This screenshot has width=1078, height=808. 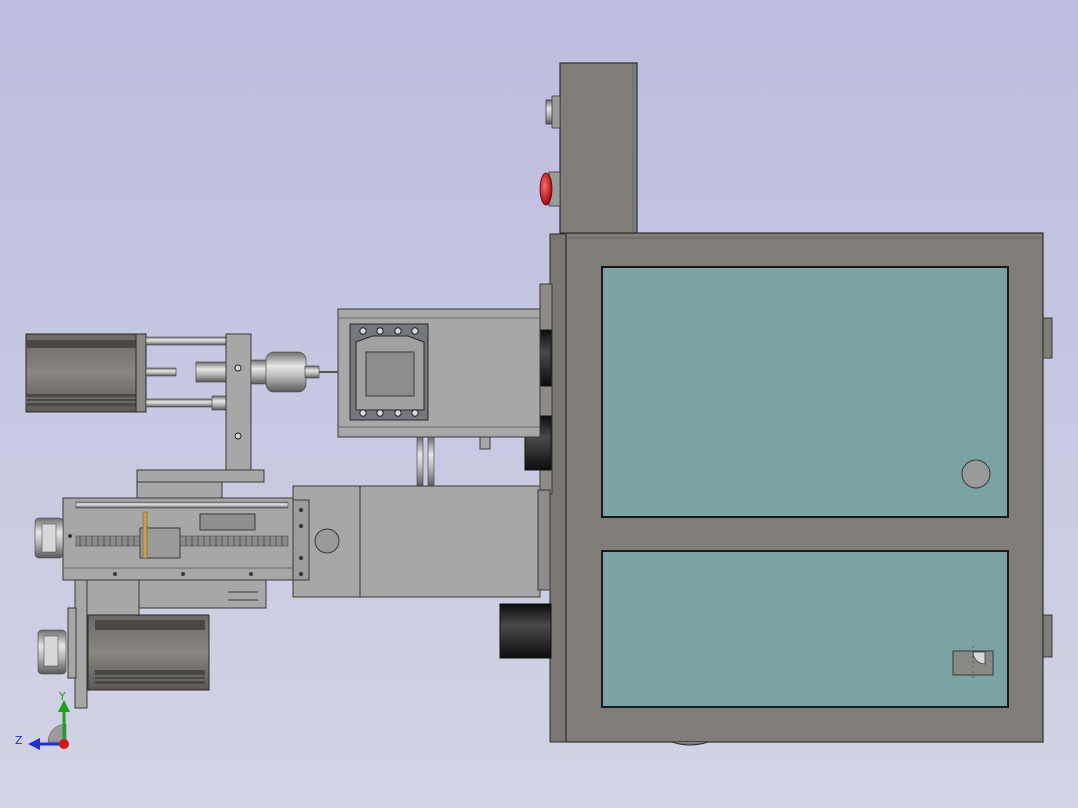 I want to click on stepper-motor-icon, so click(x=86, y=373).